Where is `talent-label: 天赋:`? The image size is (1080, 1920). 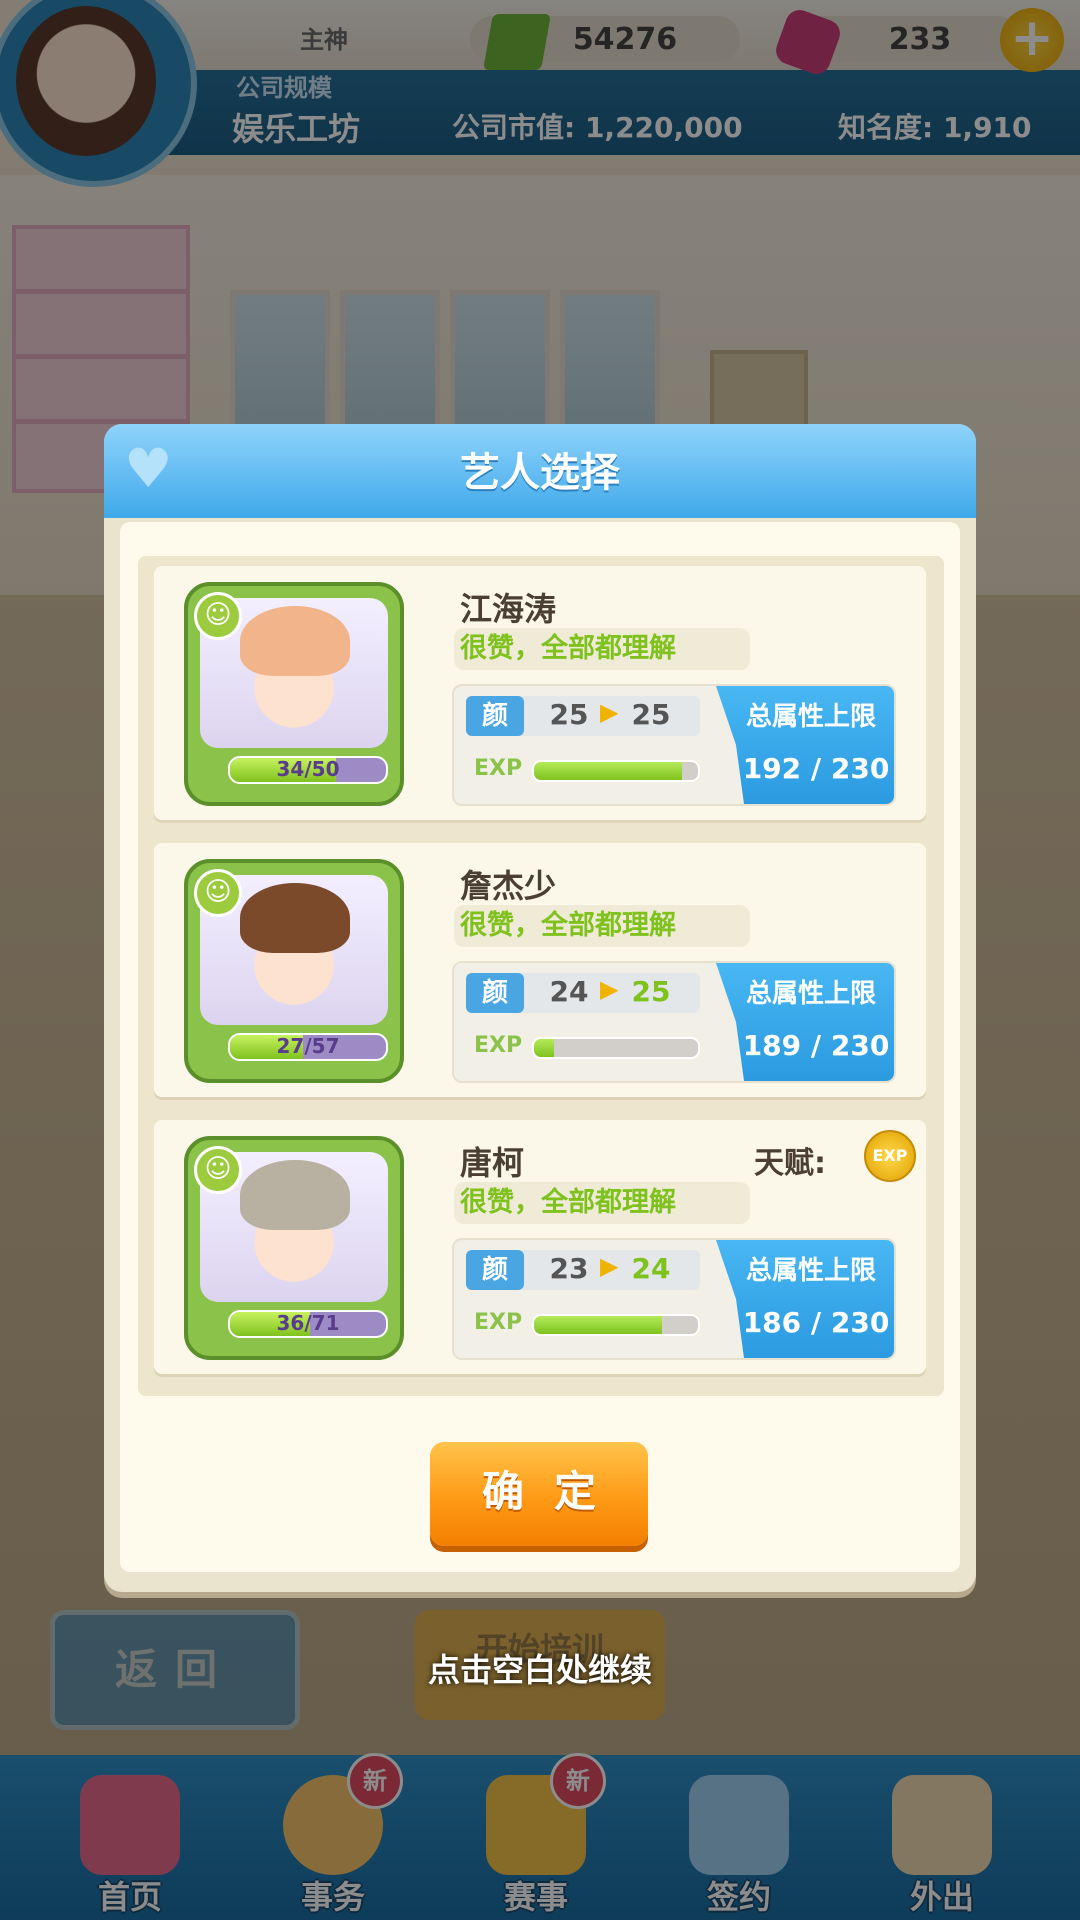
talent-label: 天赋: is located at coordinates (790, 1163).